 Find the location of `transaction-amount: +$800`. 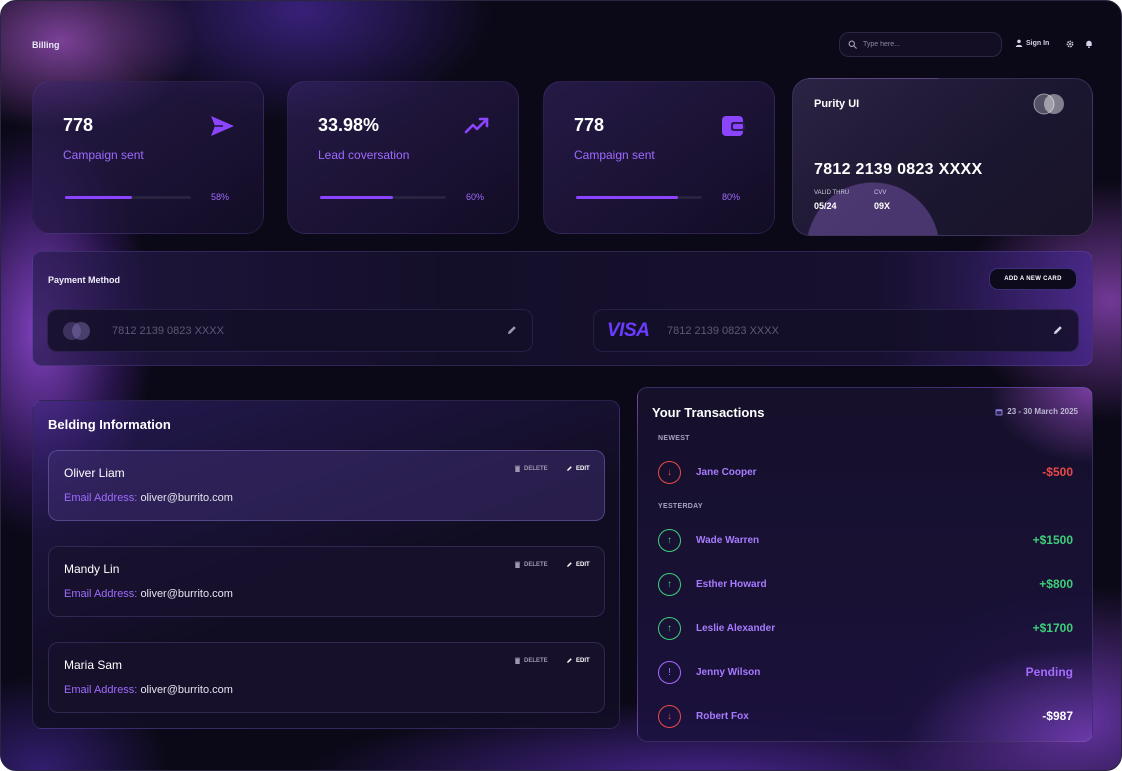

transaction-amount: +$800 is located at coordinates (1056, 584).